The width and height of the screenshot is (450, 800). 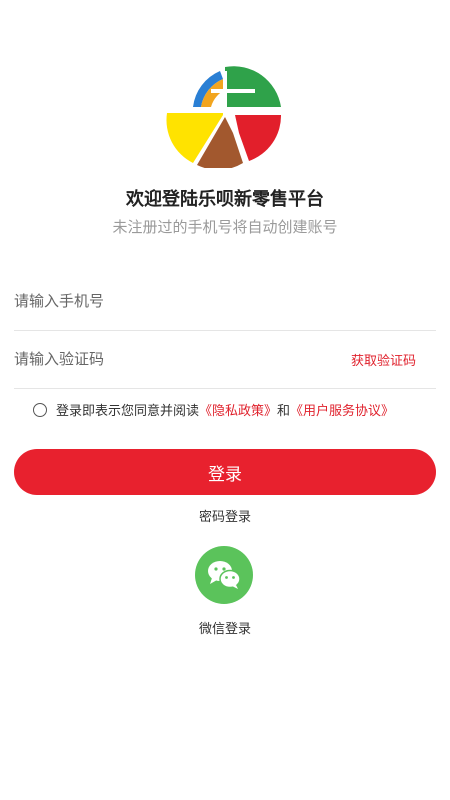 I want to click on terms-link: 《用户服务协议》, so click(x=342, y=409).